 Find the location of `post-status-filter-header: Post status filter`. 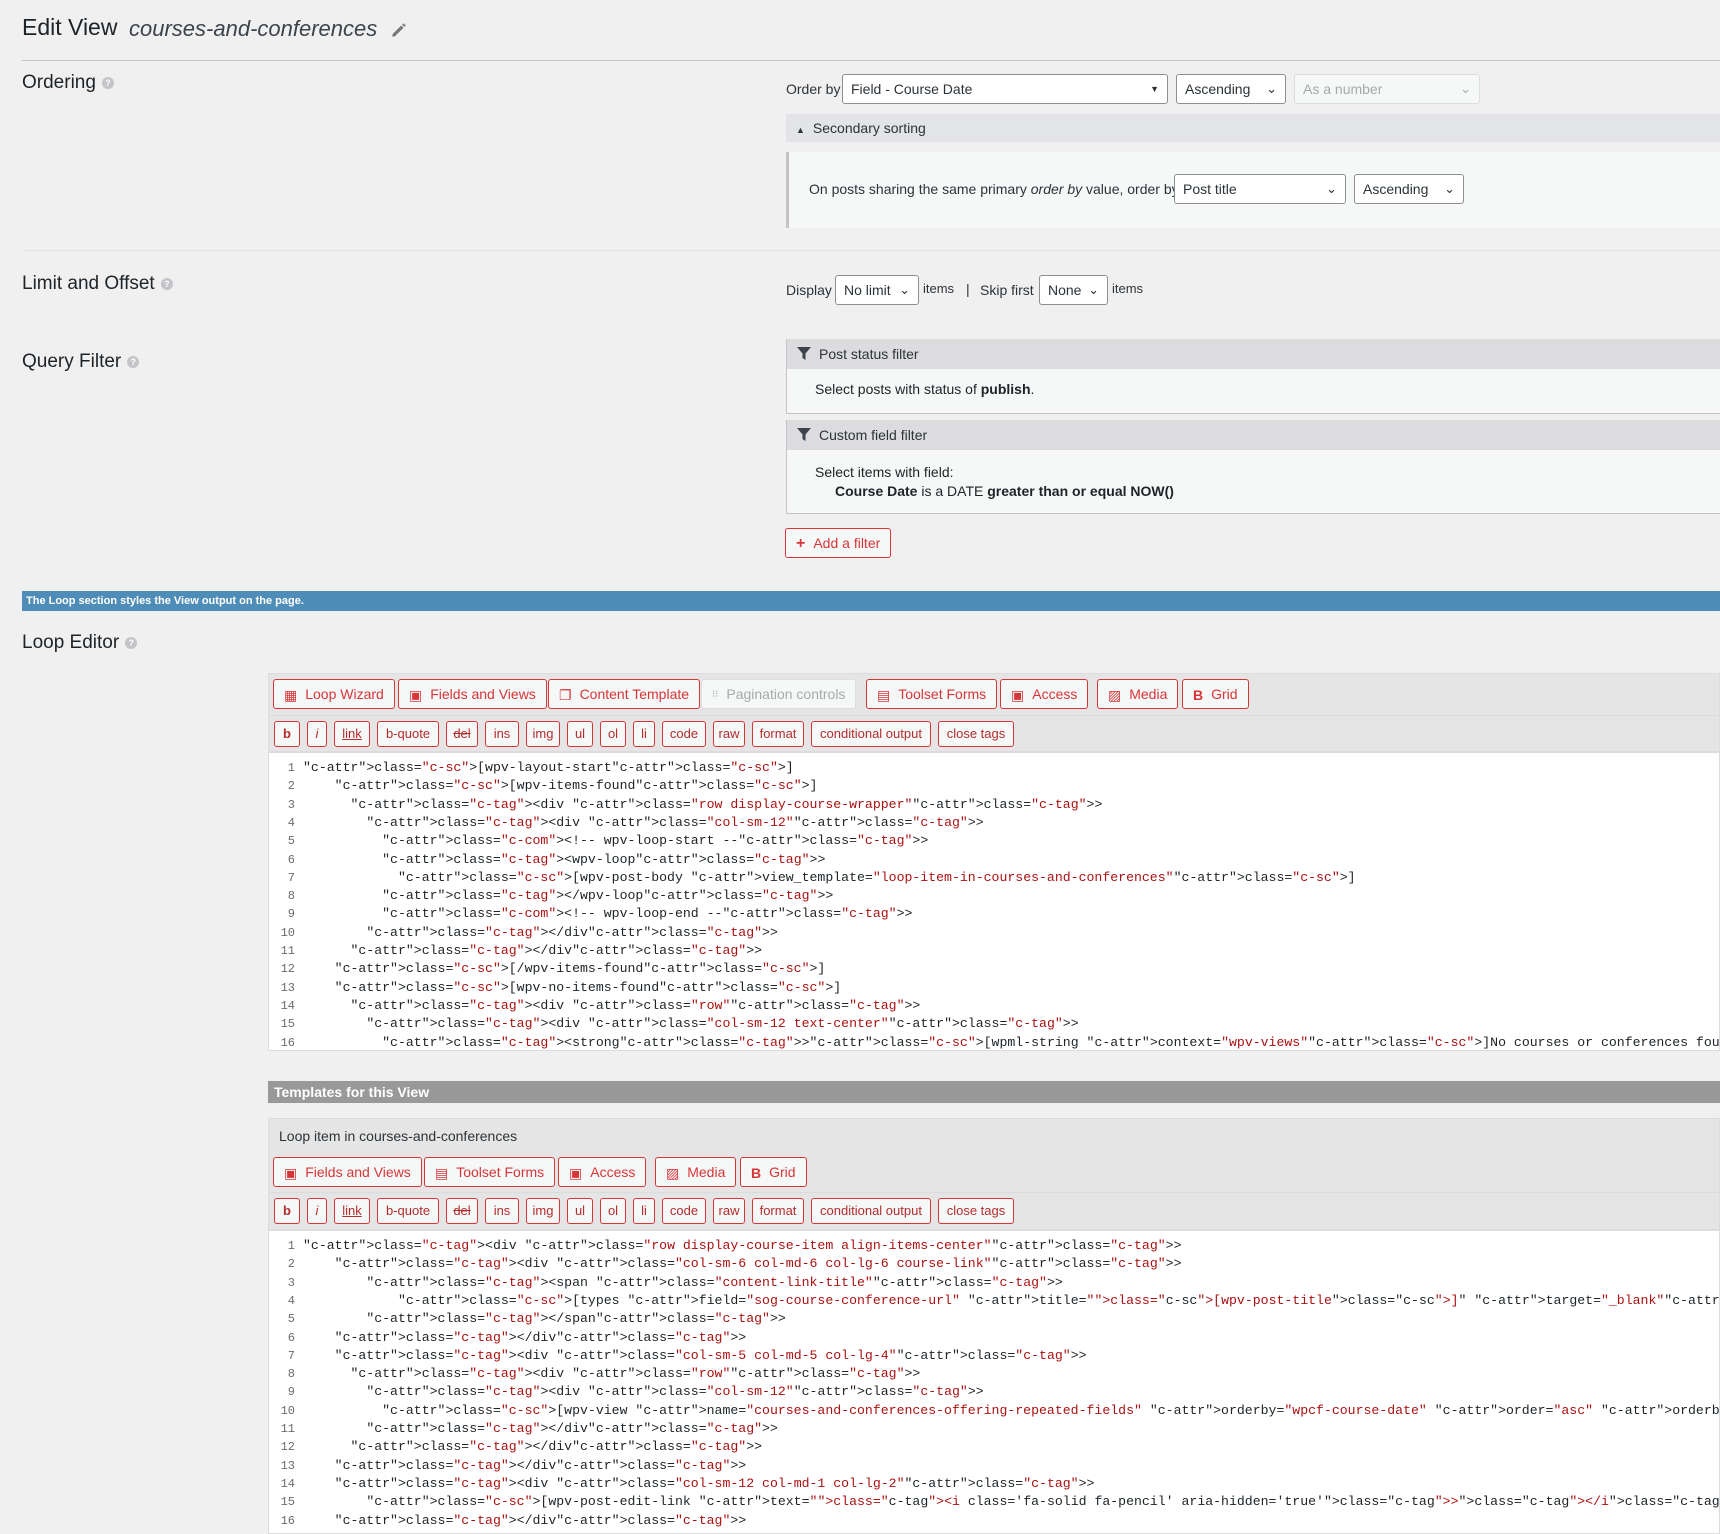

post-status-filter-header: Post status filter is located at coordinates (1253, 354).